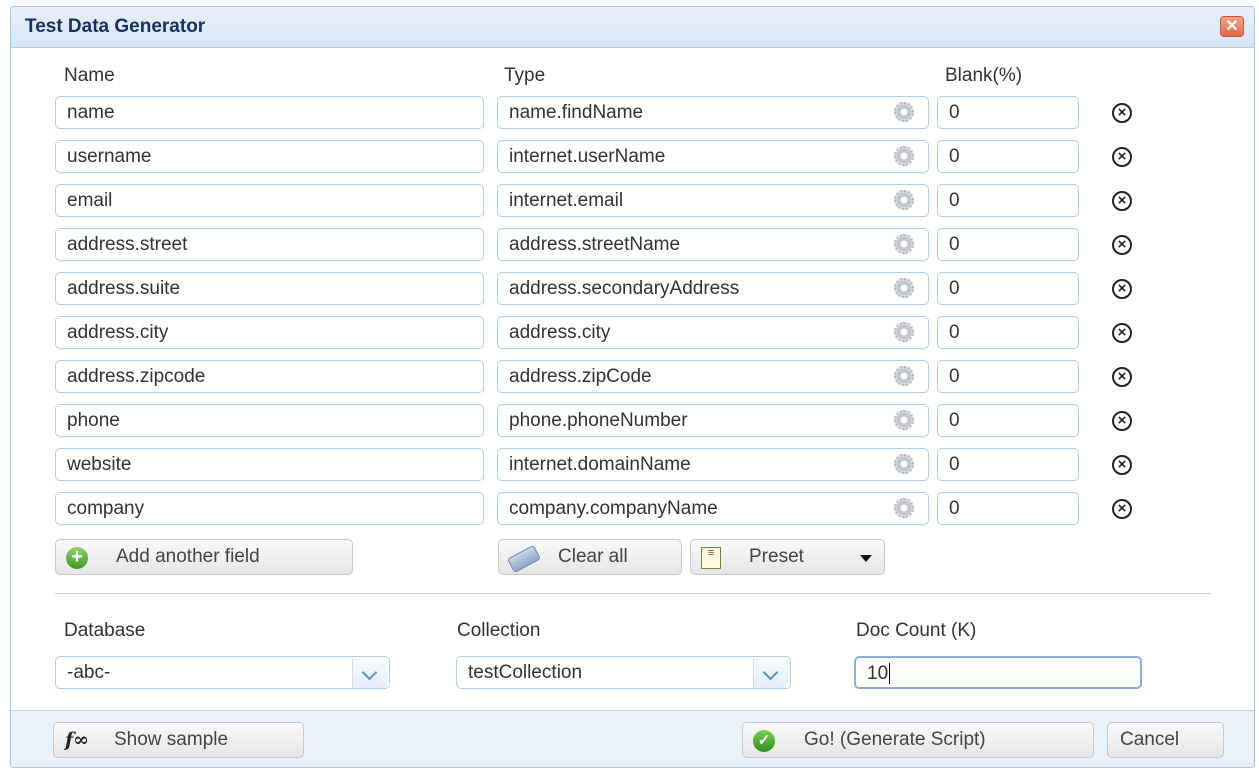 This screenshot has width=1259, height=771. Describe the element at coordinates (916, 630) in the screenshot. I see `doc-count-label: Doc Count (K)` at that location.